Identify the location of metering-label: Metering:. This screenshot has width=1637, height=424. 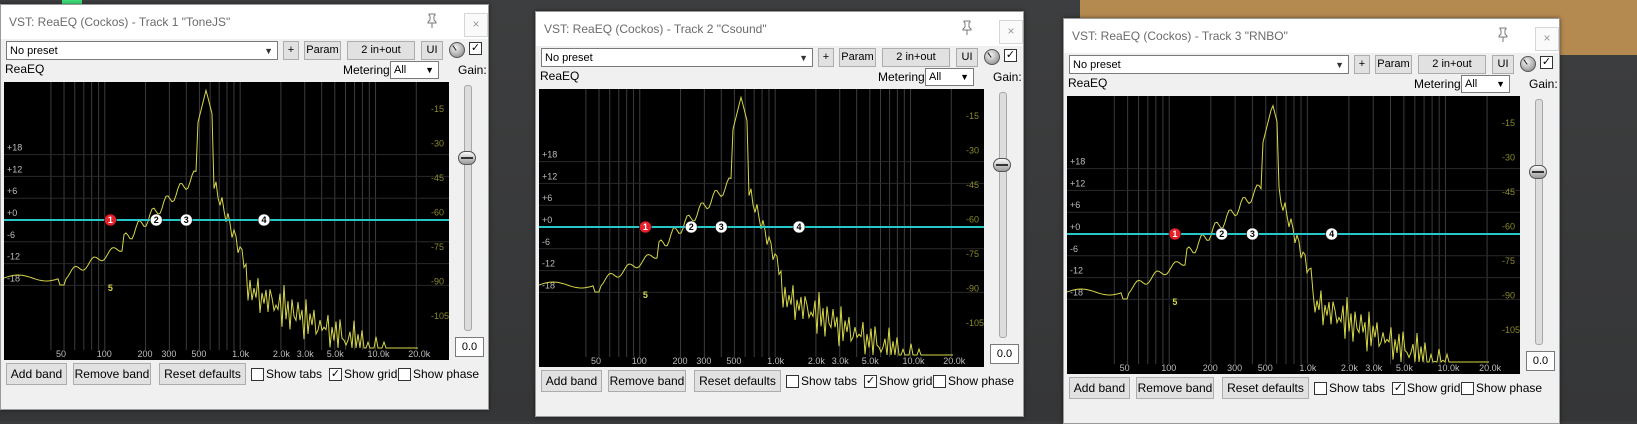
(1439, 84).